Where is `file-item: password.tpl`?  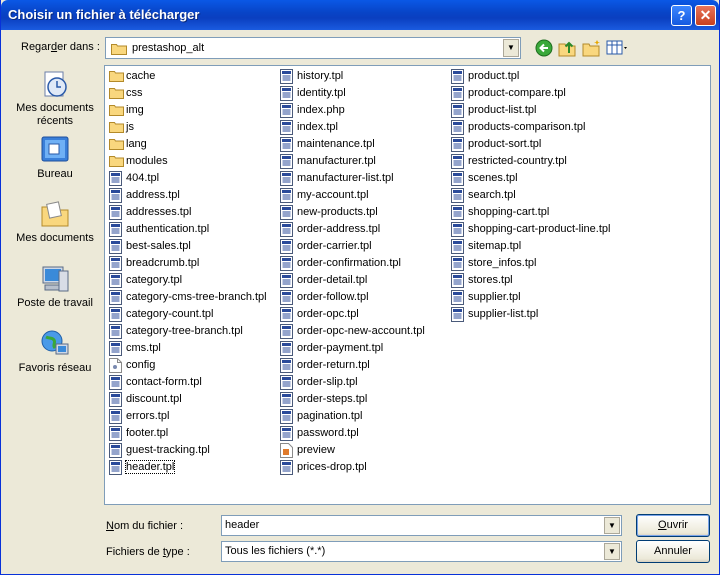 file-item: password.tpl is located at coordinates (351, 433).